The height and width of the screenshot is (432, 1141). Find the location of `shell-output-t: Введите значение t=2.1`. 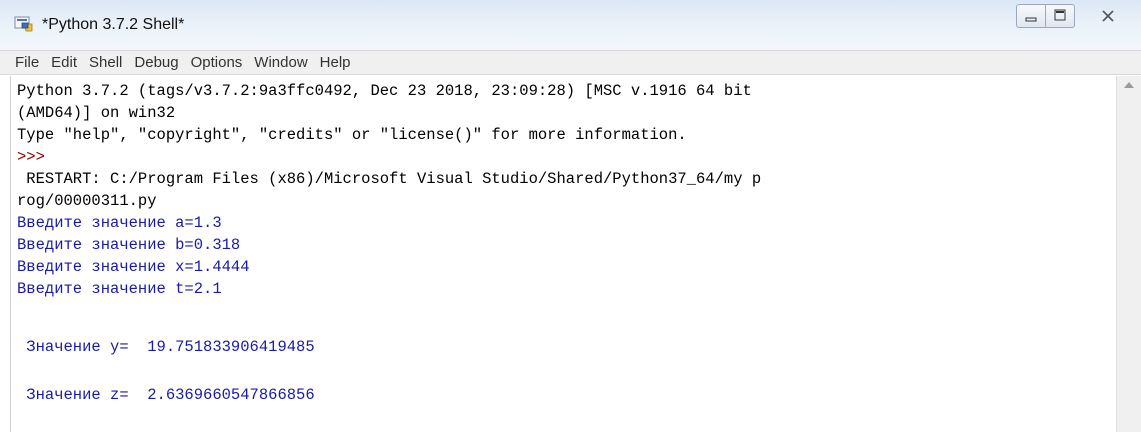

shell-output-t: Введите значение t=2.1 is located at coordinates (119, 289).